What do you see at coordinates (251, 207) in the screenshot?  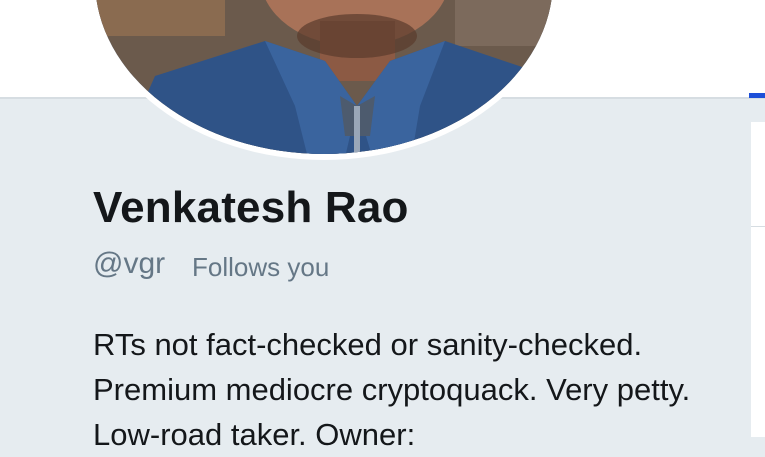 I see `profile-name: Venkatesh Rao` at bounding box center [251, 207].